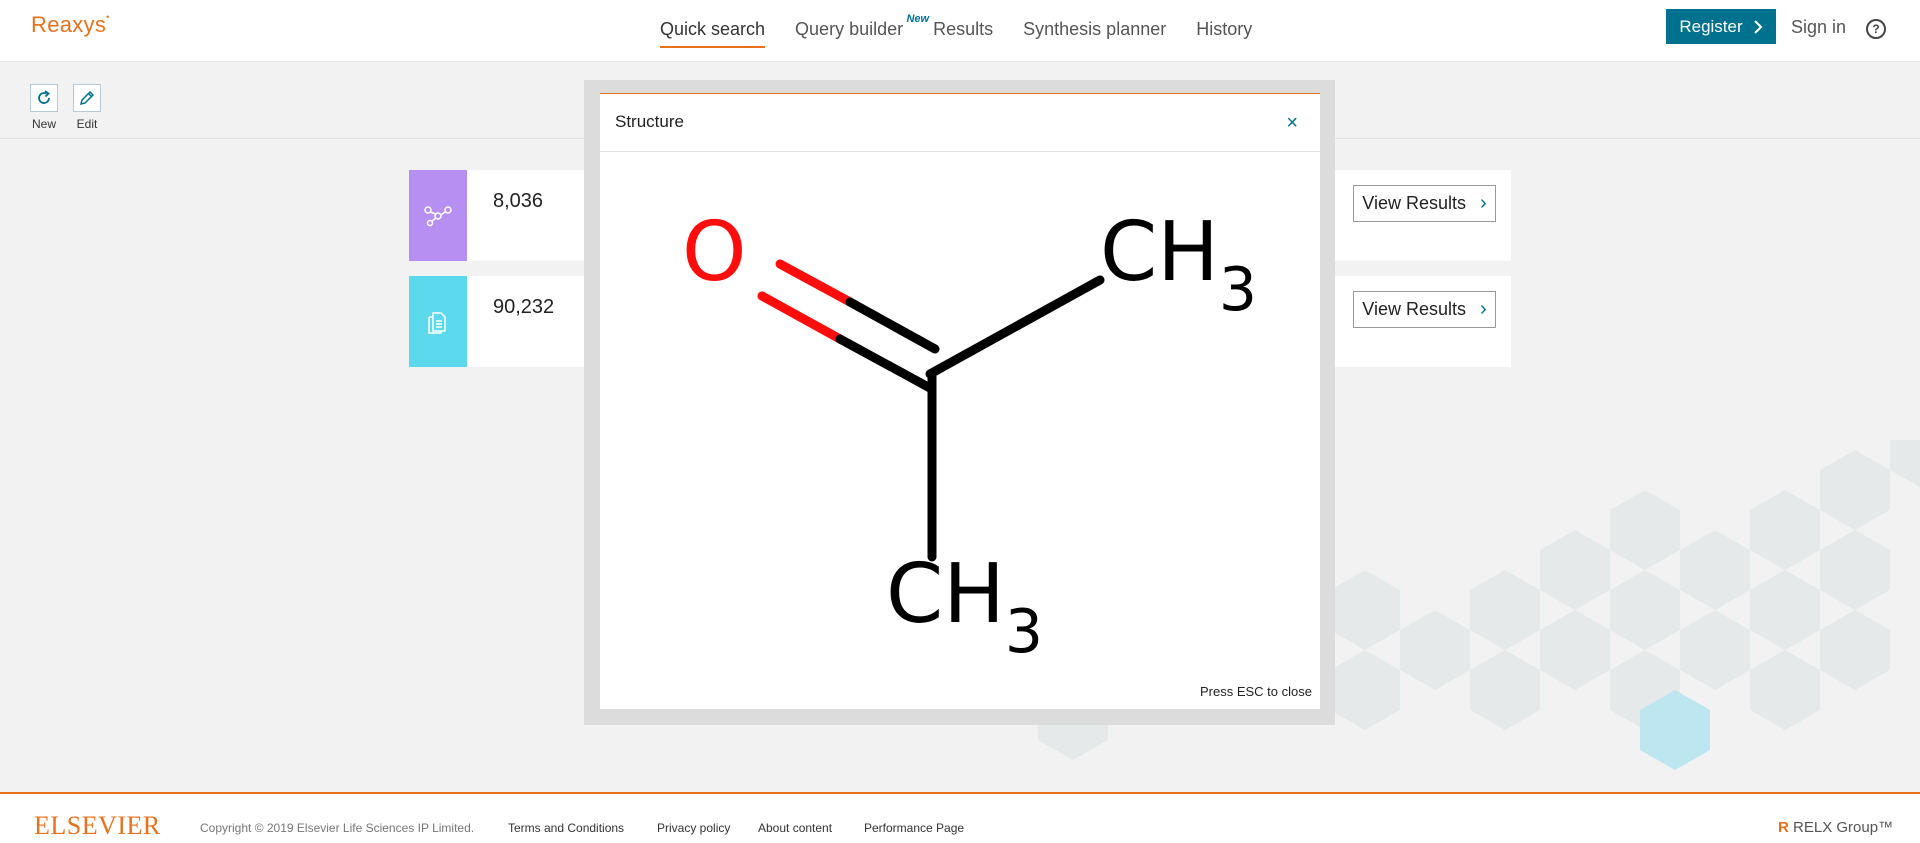 This screenshot has width=1920, height=843. I want to click on nav-history: History, so click(1224, 33).